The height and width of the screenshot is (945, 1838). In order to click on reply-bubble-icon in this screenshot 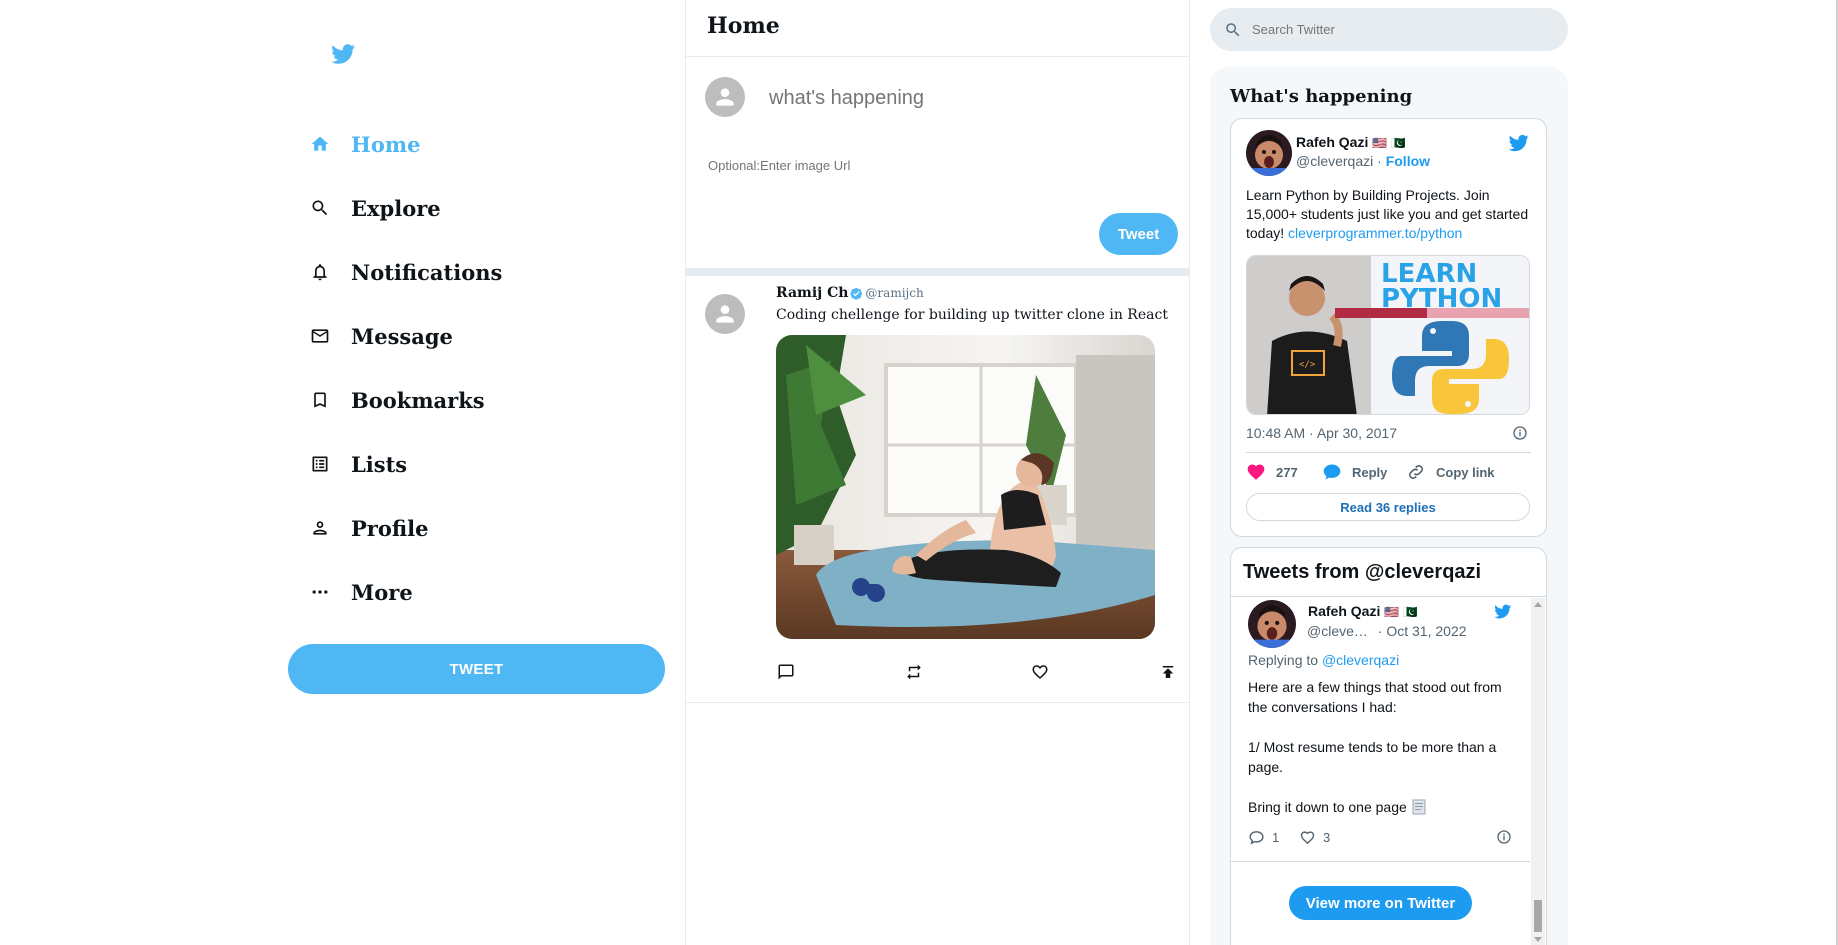, I will do `click(1332, 472)`.